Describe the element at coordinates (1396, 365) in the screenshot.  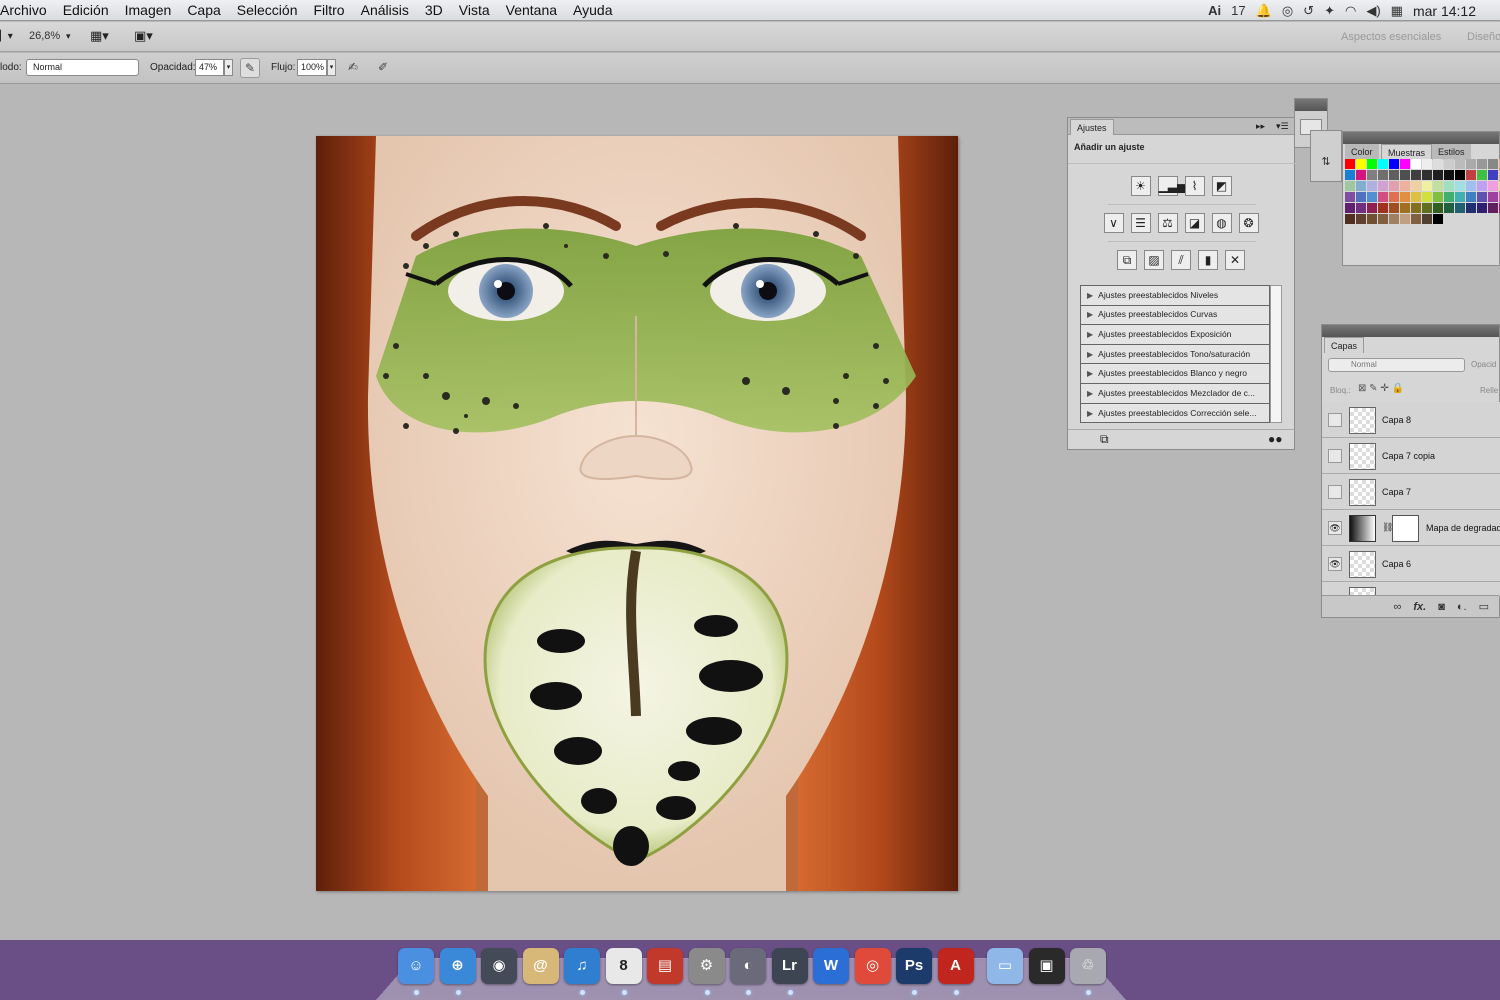
I see `blend-mode-select: Normal` at that location.